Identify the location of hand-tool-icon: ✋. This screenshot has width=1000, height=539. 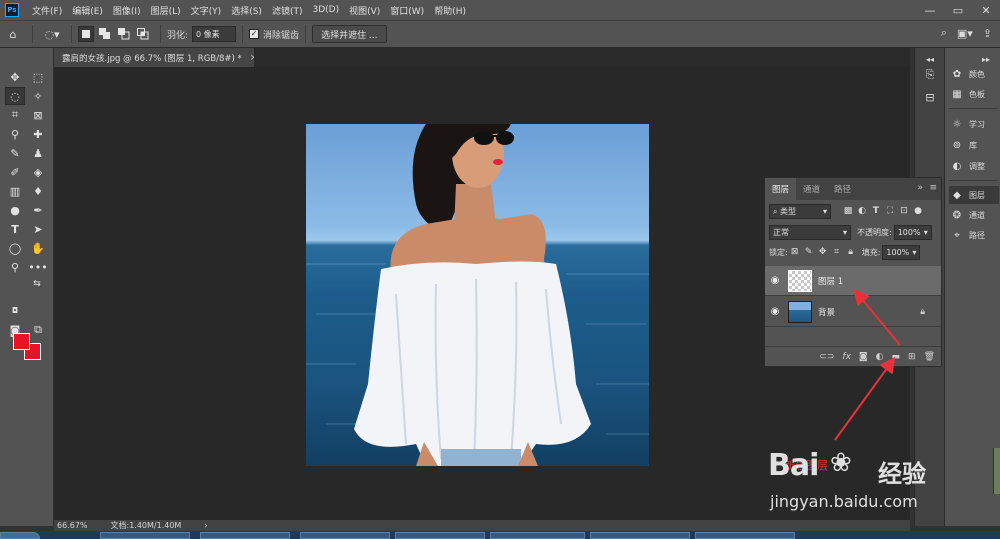
(38, 248).